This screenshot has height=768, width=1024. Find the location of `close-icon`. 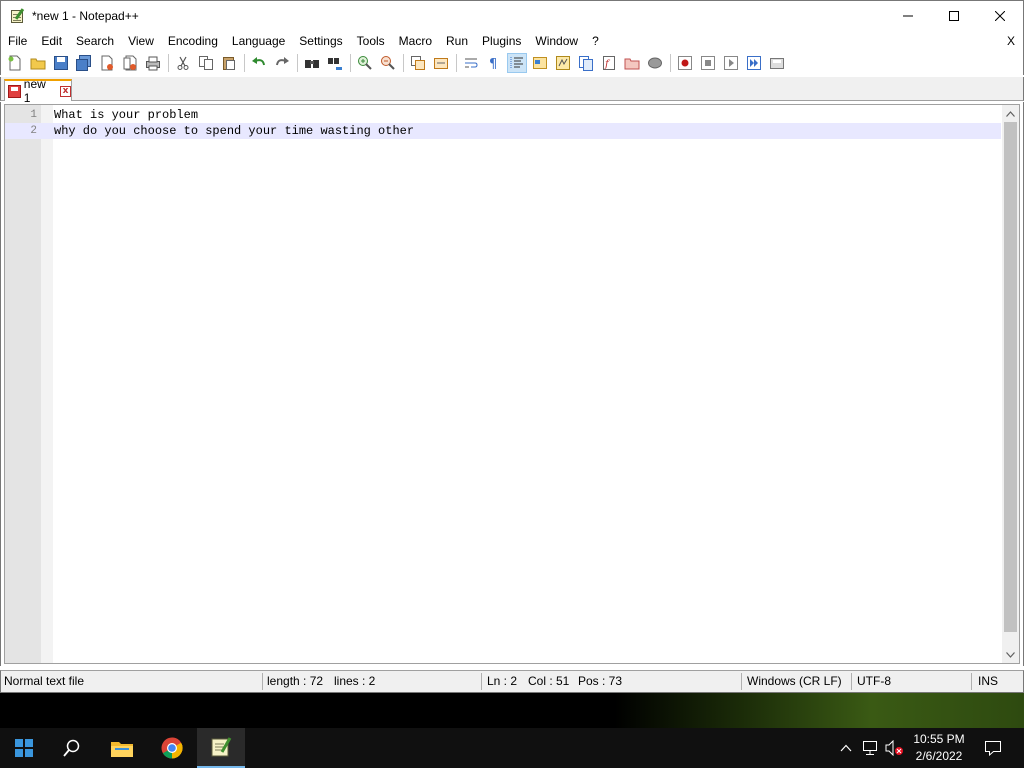

close-icon is located at coordinates (1000, 16).